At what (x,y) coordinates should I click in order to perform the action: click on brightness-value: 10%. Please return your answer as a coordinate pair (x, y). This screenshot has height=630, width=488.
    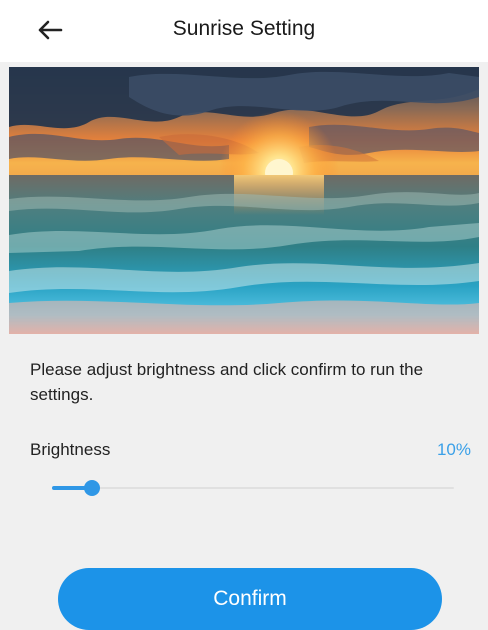
    Looking at the image, I should click on (453, 449).